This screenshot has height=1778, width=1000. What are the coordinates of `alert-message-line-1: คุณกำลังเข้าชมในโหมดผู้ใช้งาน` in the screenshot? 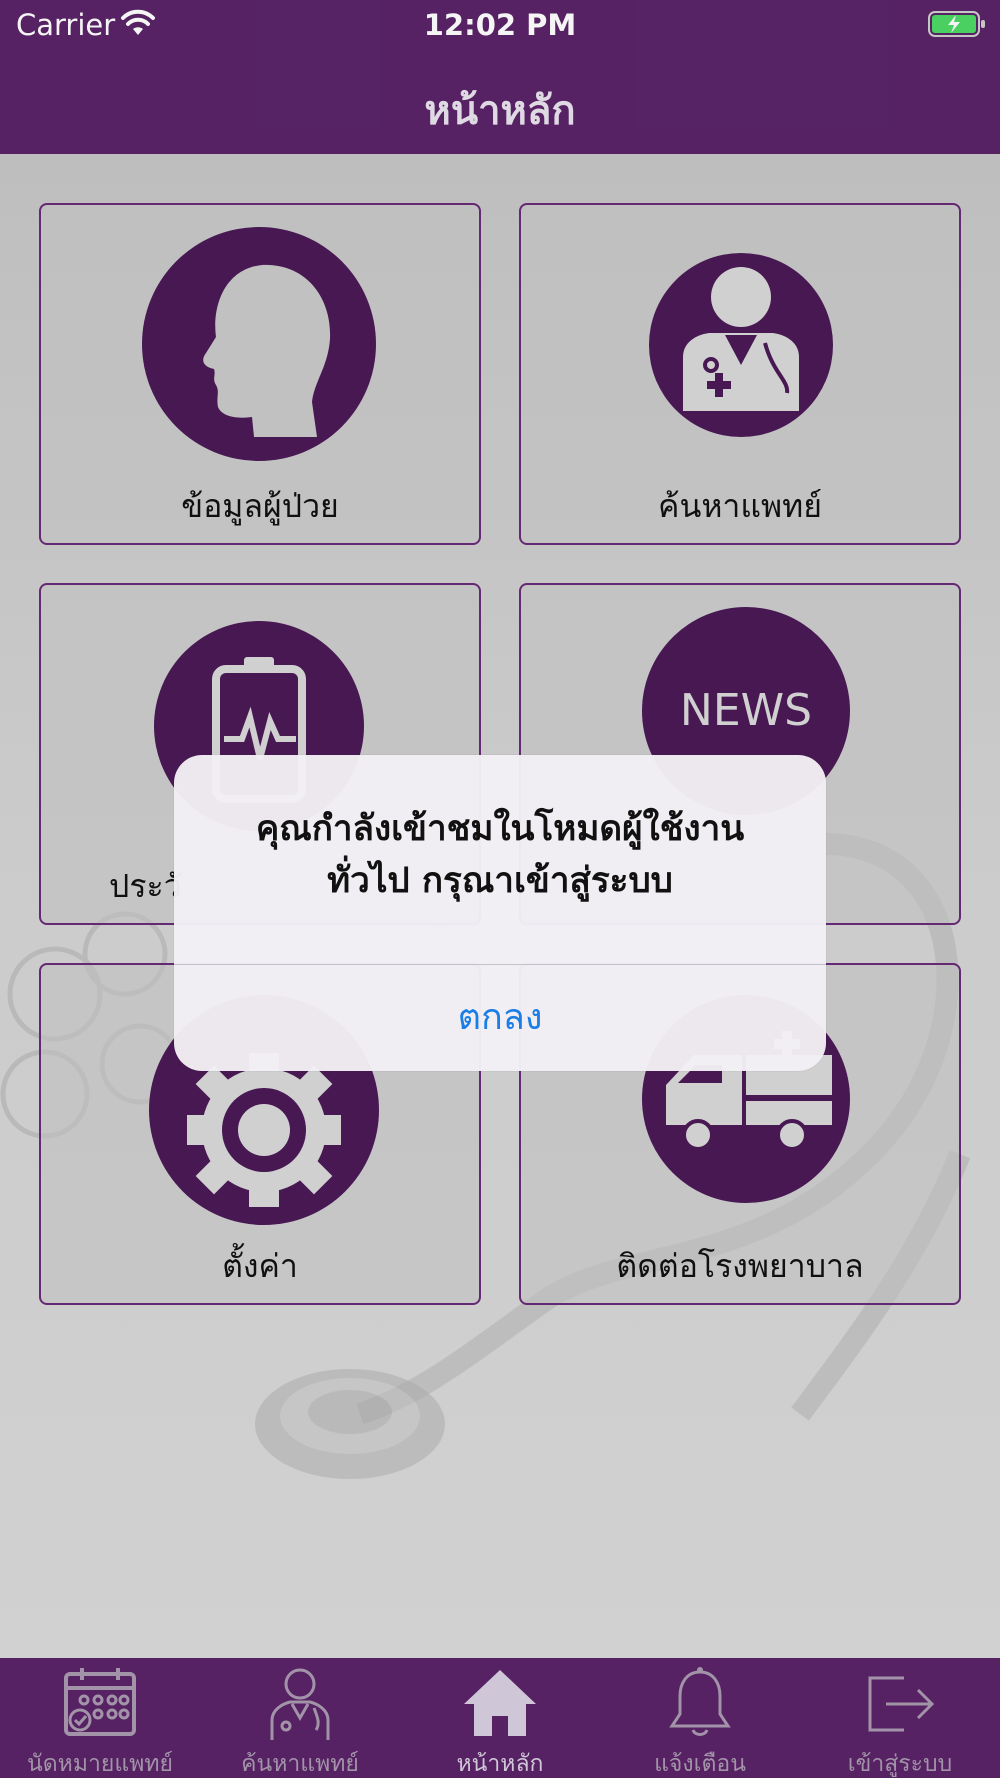 It's located at (500, 829).